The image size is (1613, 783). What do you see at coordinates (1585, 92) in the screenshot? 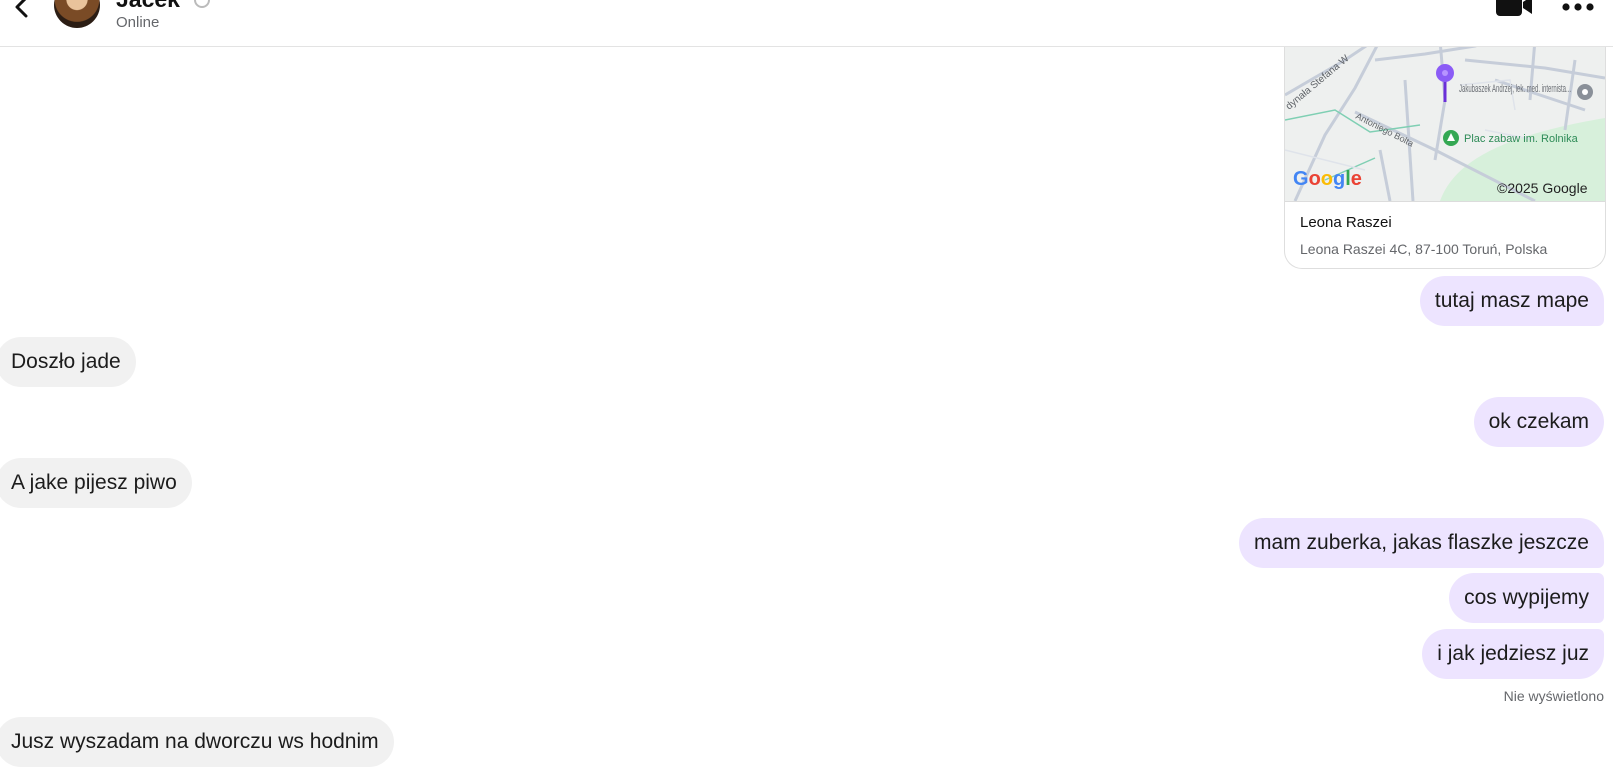
I see `poi-marker-icon` at bounding box center [1585, 92].